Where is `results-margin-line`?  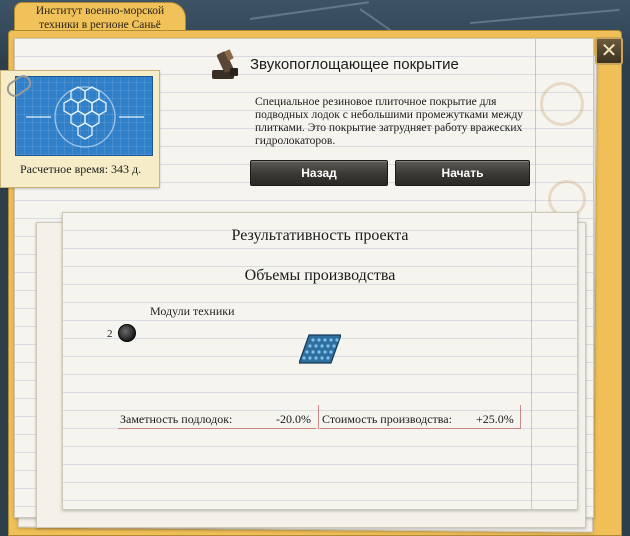 results-margin-line is located at coordinates (531, 361).